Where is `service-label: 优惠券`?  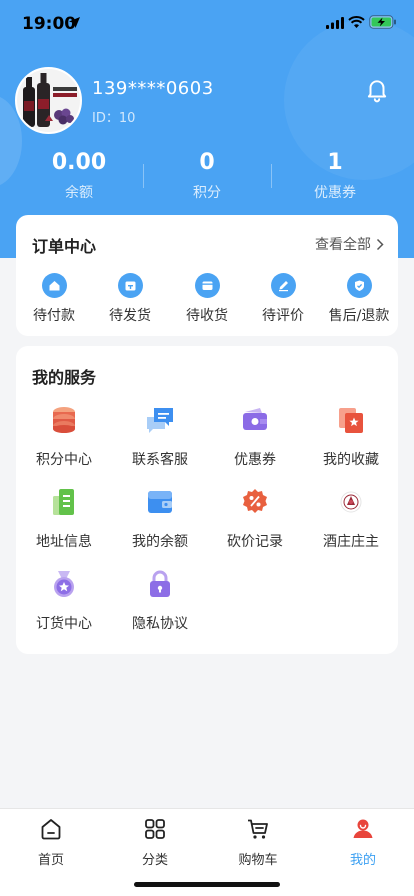
service-label: 优惠券 is located at coordinates (255, 460).